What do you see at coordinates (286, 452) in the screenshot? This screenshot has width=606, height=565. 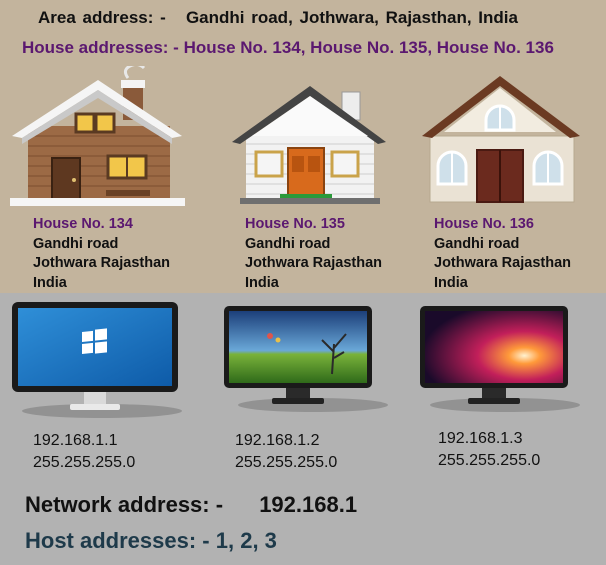 I see `computer-2-address: 192.168.1.2 255.255.255.0` at bounding box center [286, 452].